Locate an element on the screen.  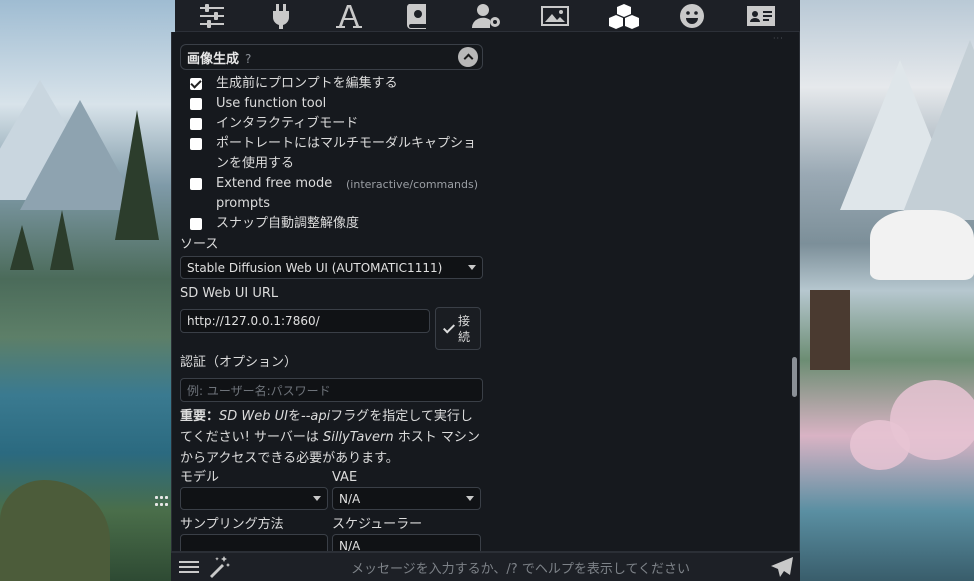
model-vae-row: モデル VAE N/A is located at coordinates (331, 489).